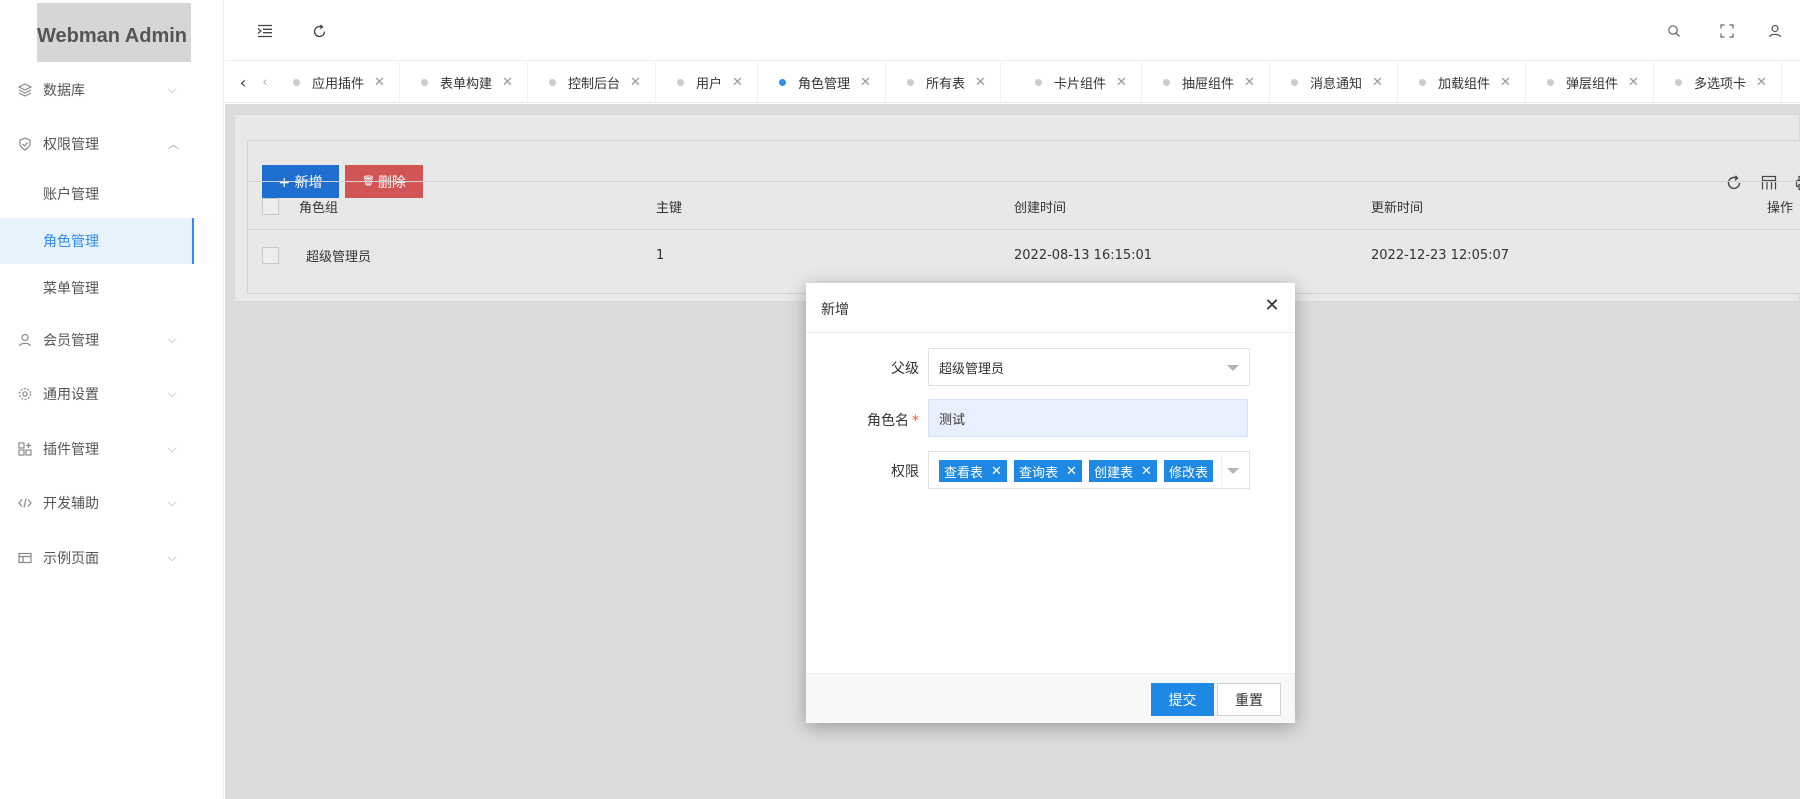 The image size is (1800, 799). I want to click on column-header: 更新时间, so click(1397, 206).